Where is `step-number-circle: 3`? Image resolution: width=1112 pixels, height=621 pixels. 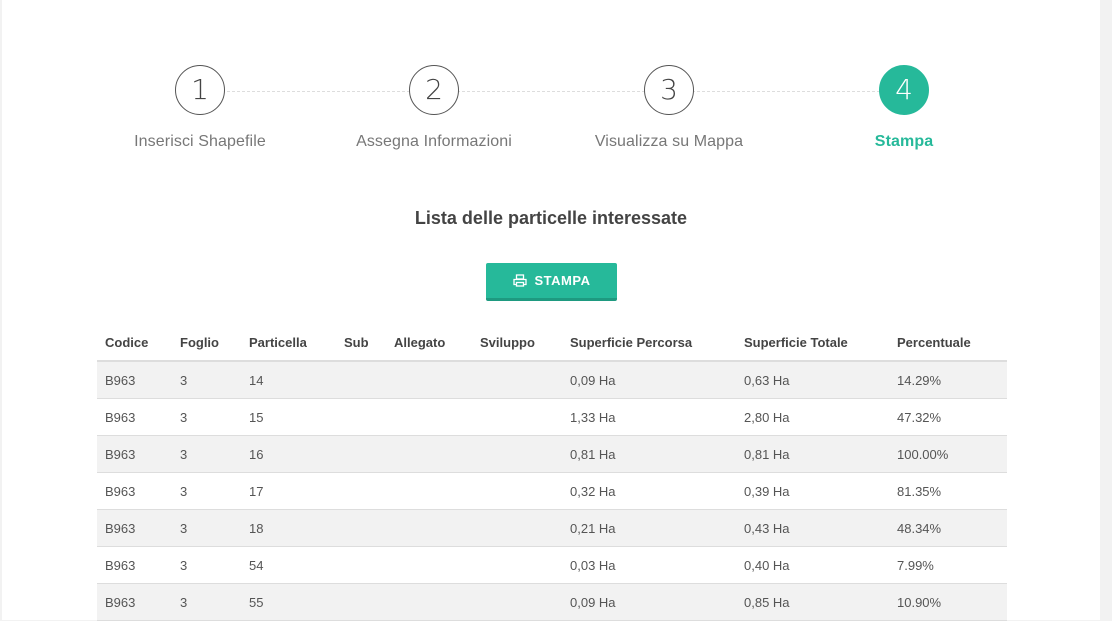
step-number-circle: 3 is located at coordinates (669, 90).